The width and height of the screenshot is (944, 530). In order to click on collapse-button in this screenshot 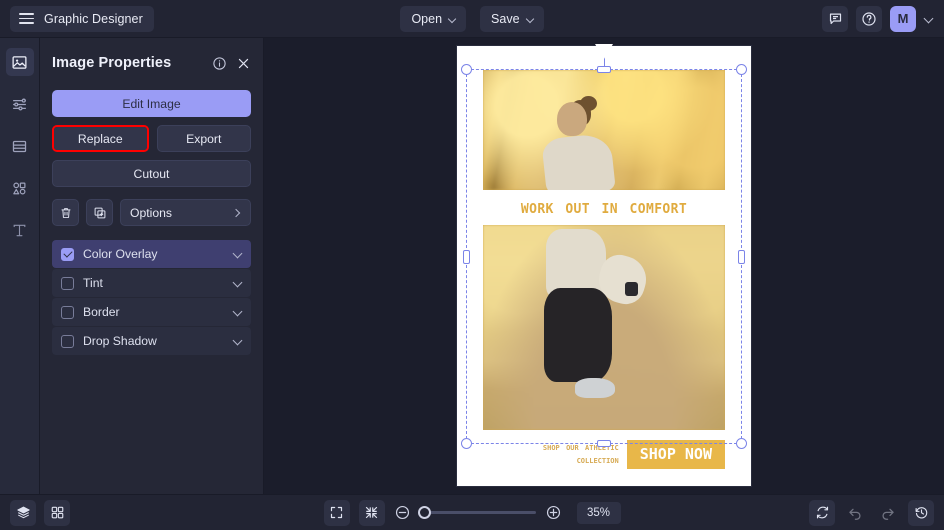, I will do `click(371, 512)`.